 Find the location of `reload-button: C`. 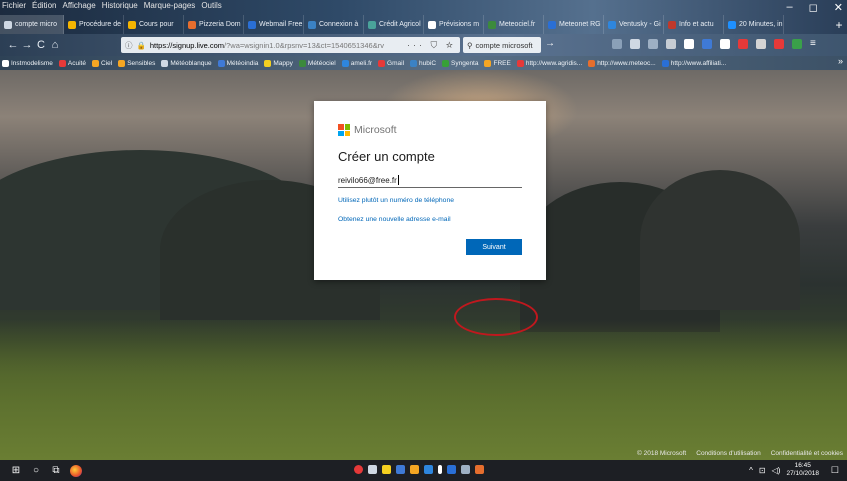

reload-button: C is located at coordinates (41, 45).